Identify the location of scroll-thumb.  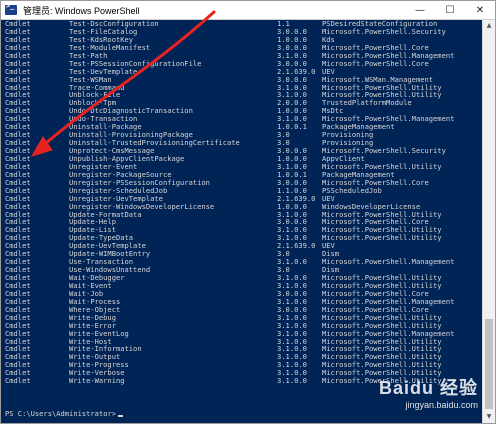
(489, 364).